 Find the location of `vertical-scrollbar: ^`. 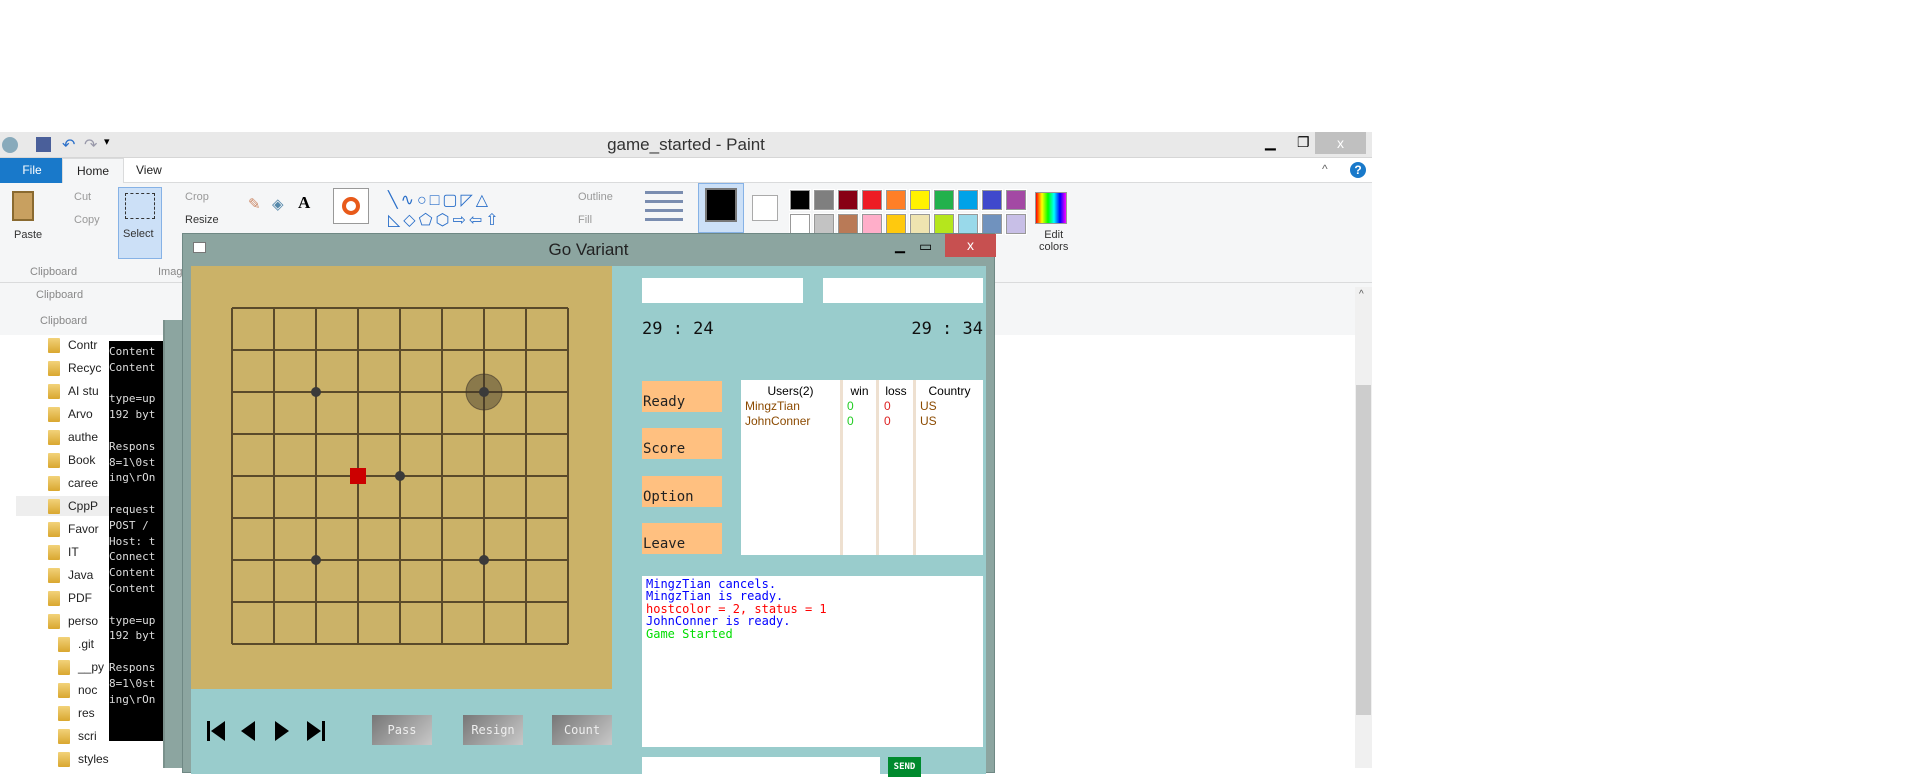

vertical-scrollbar: ^ is located at coordinates (1363, 527).